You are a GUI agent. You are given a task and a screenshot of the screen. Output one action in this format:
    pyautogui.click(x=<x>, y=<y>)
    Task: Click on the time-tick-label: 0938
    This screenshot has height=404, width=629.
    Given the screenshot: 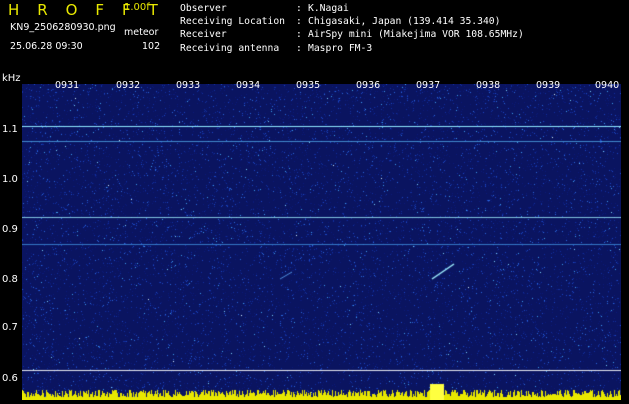 What is the action you would take?
    pyautogui.click(x=488, y=85)
    